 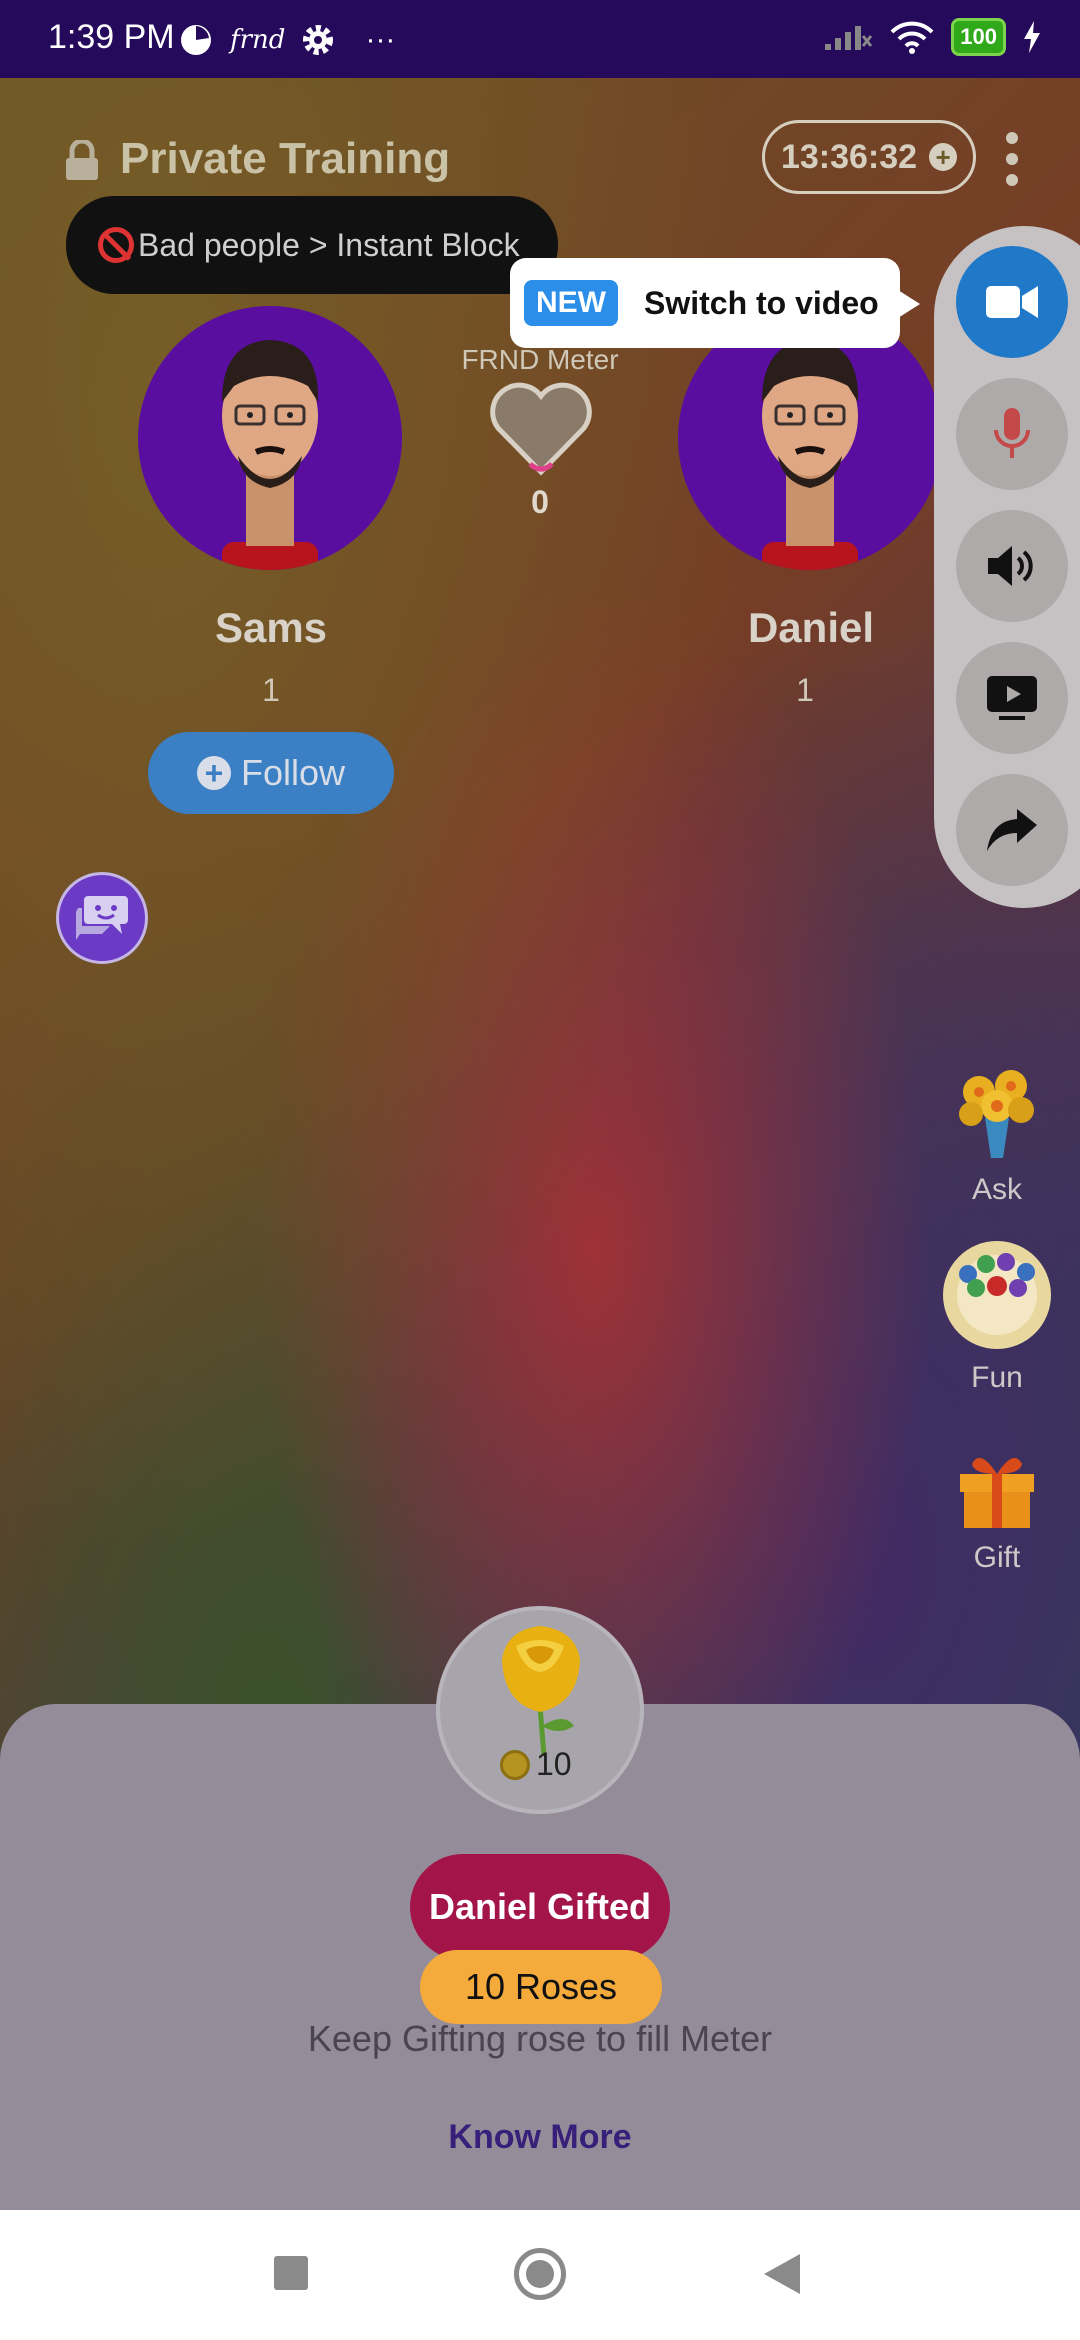 I want to click on tooltip-text: Switch to video, so click(x=761, y=302).